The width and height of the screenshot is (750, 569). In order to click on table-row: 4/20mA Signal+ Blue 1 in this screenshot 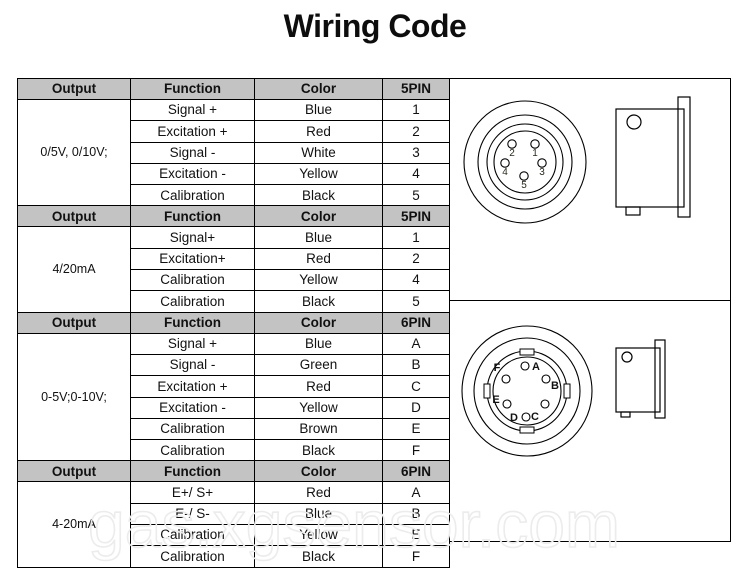, I will do `click(233, 269)`.